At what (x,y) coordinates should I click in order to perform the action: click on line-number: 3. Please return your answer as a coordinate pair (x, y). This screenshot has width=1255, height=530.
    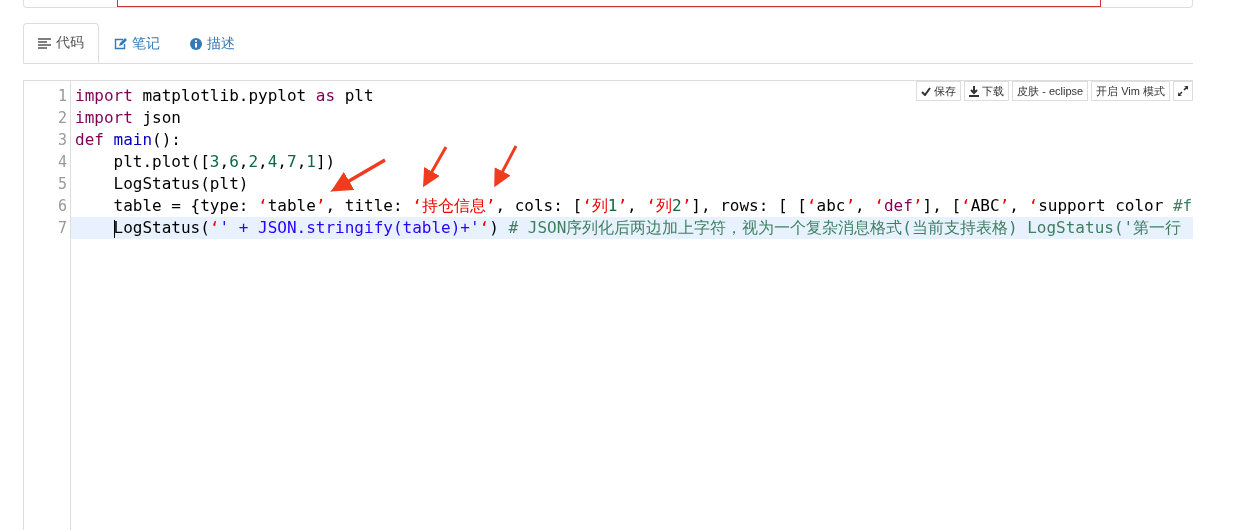
    Looking at the image, I should click on (62, 140).